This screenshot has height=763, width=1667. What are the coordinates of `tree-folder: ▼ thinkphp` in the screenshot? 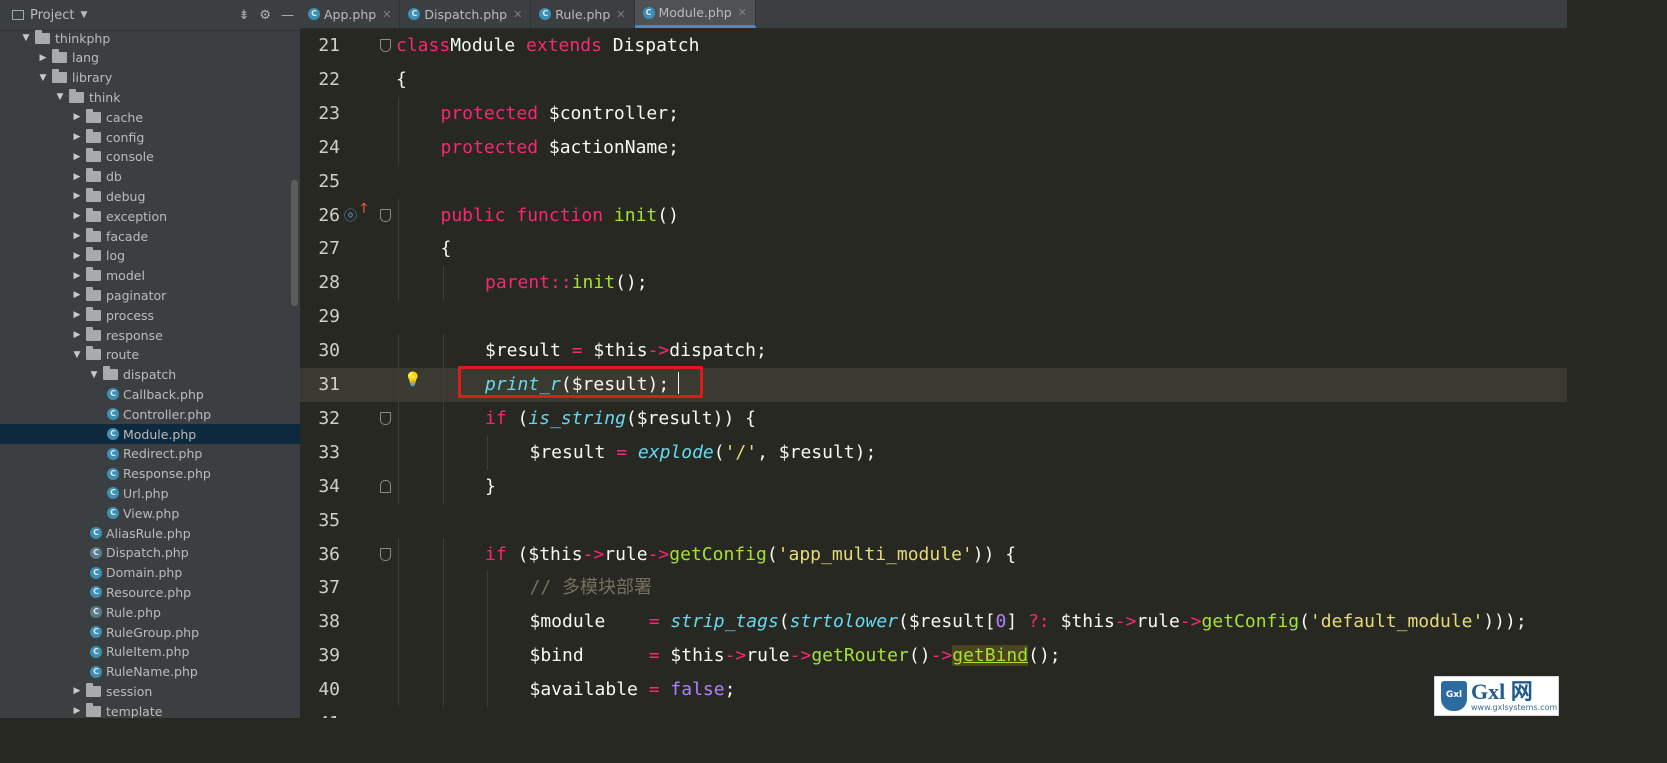 It's located at (150, 38).